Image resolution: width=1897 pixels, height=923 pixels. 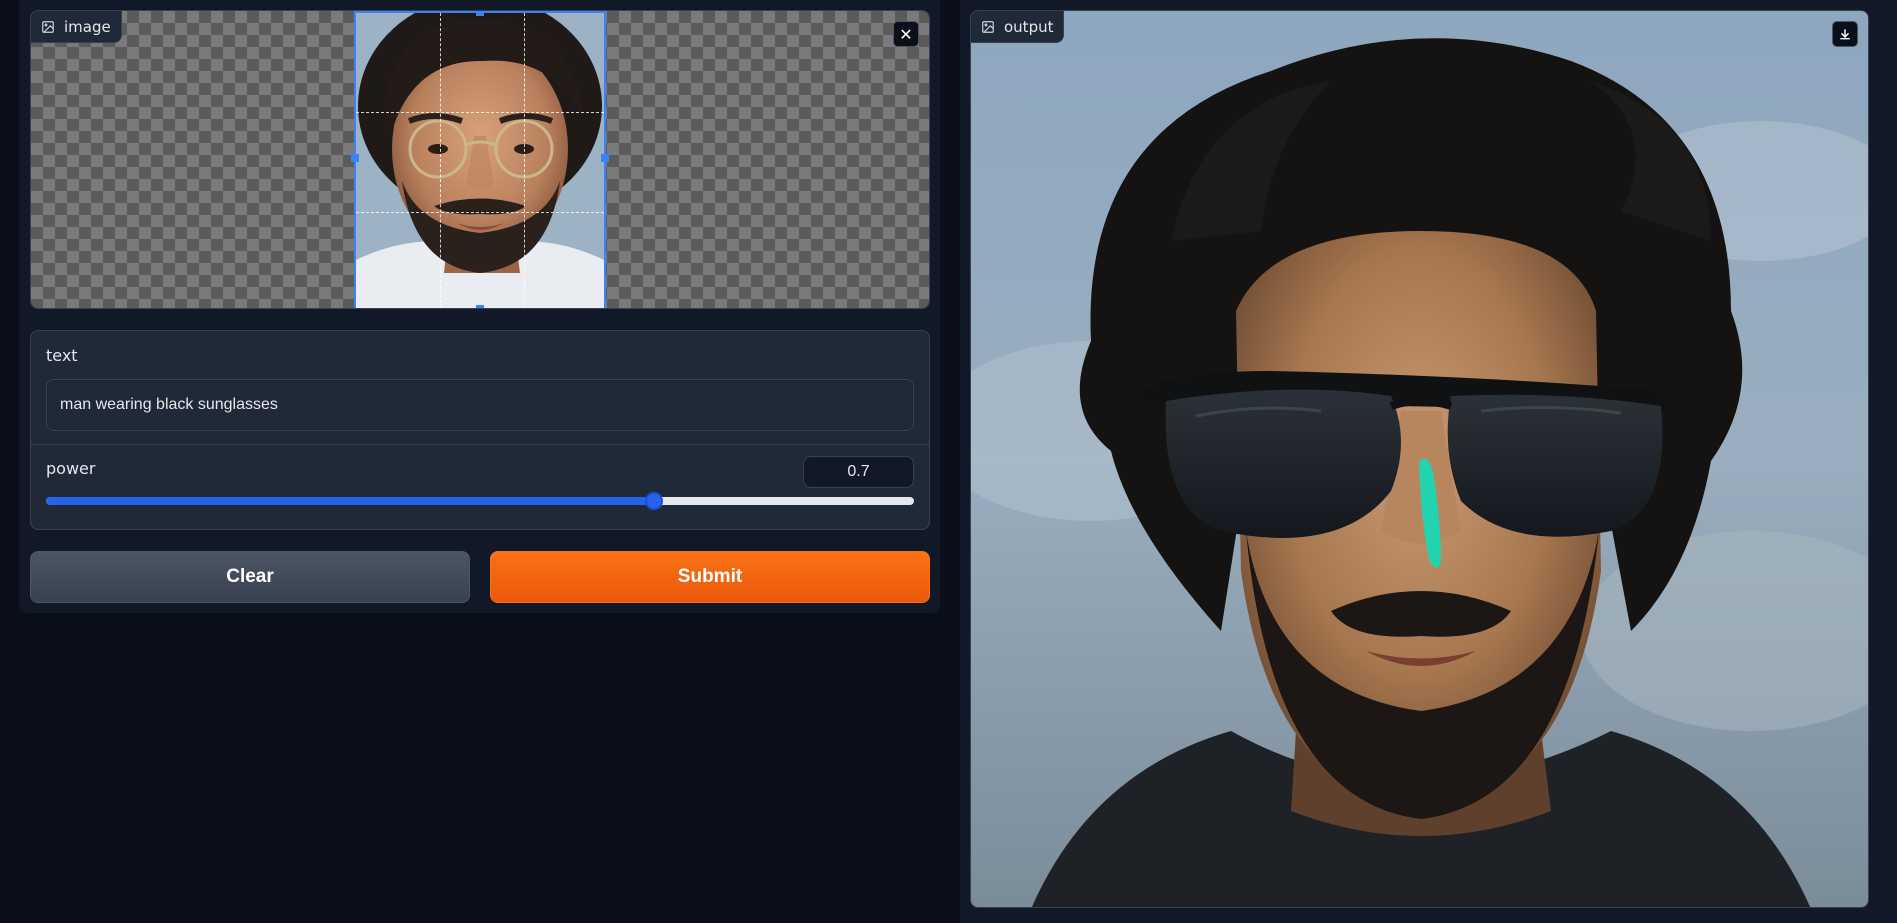 I want to click on crop-handle-right, so click(x=605, y=158).